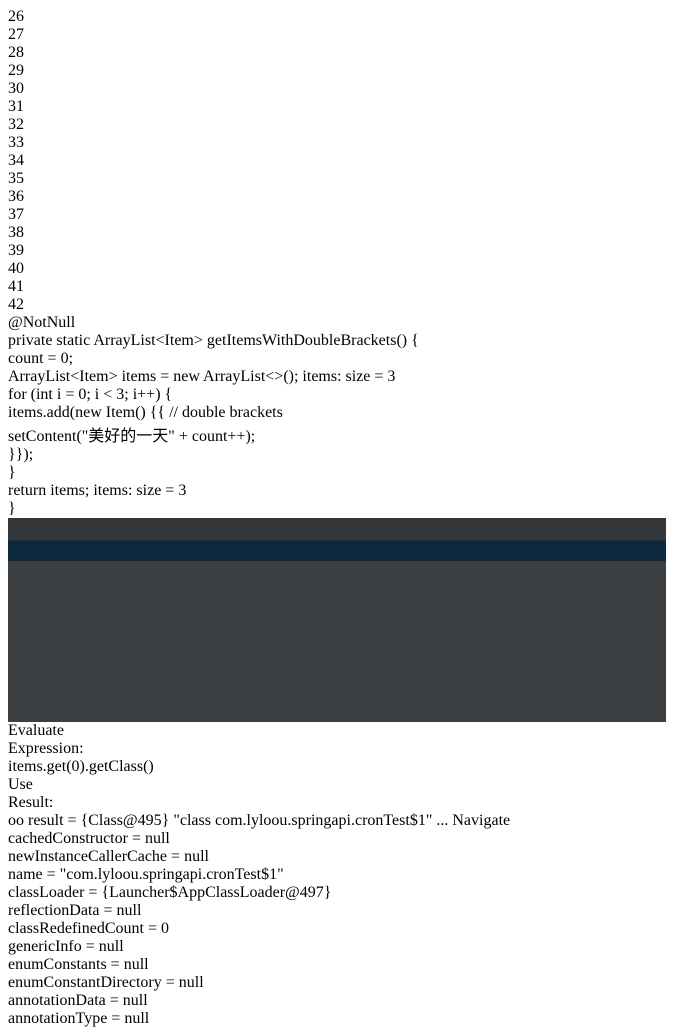  I want to click on dialog-title-bar: Evaluate, so click(337, 731).